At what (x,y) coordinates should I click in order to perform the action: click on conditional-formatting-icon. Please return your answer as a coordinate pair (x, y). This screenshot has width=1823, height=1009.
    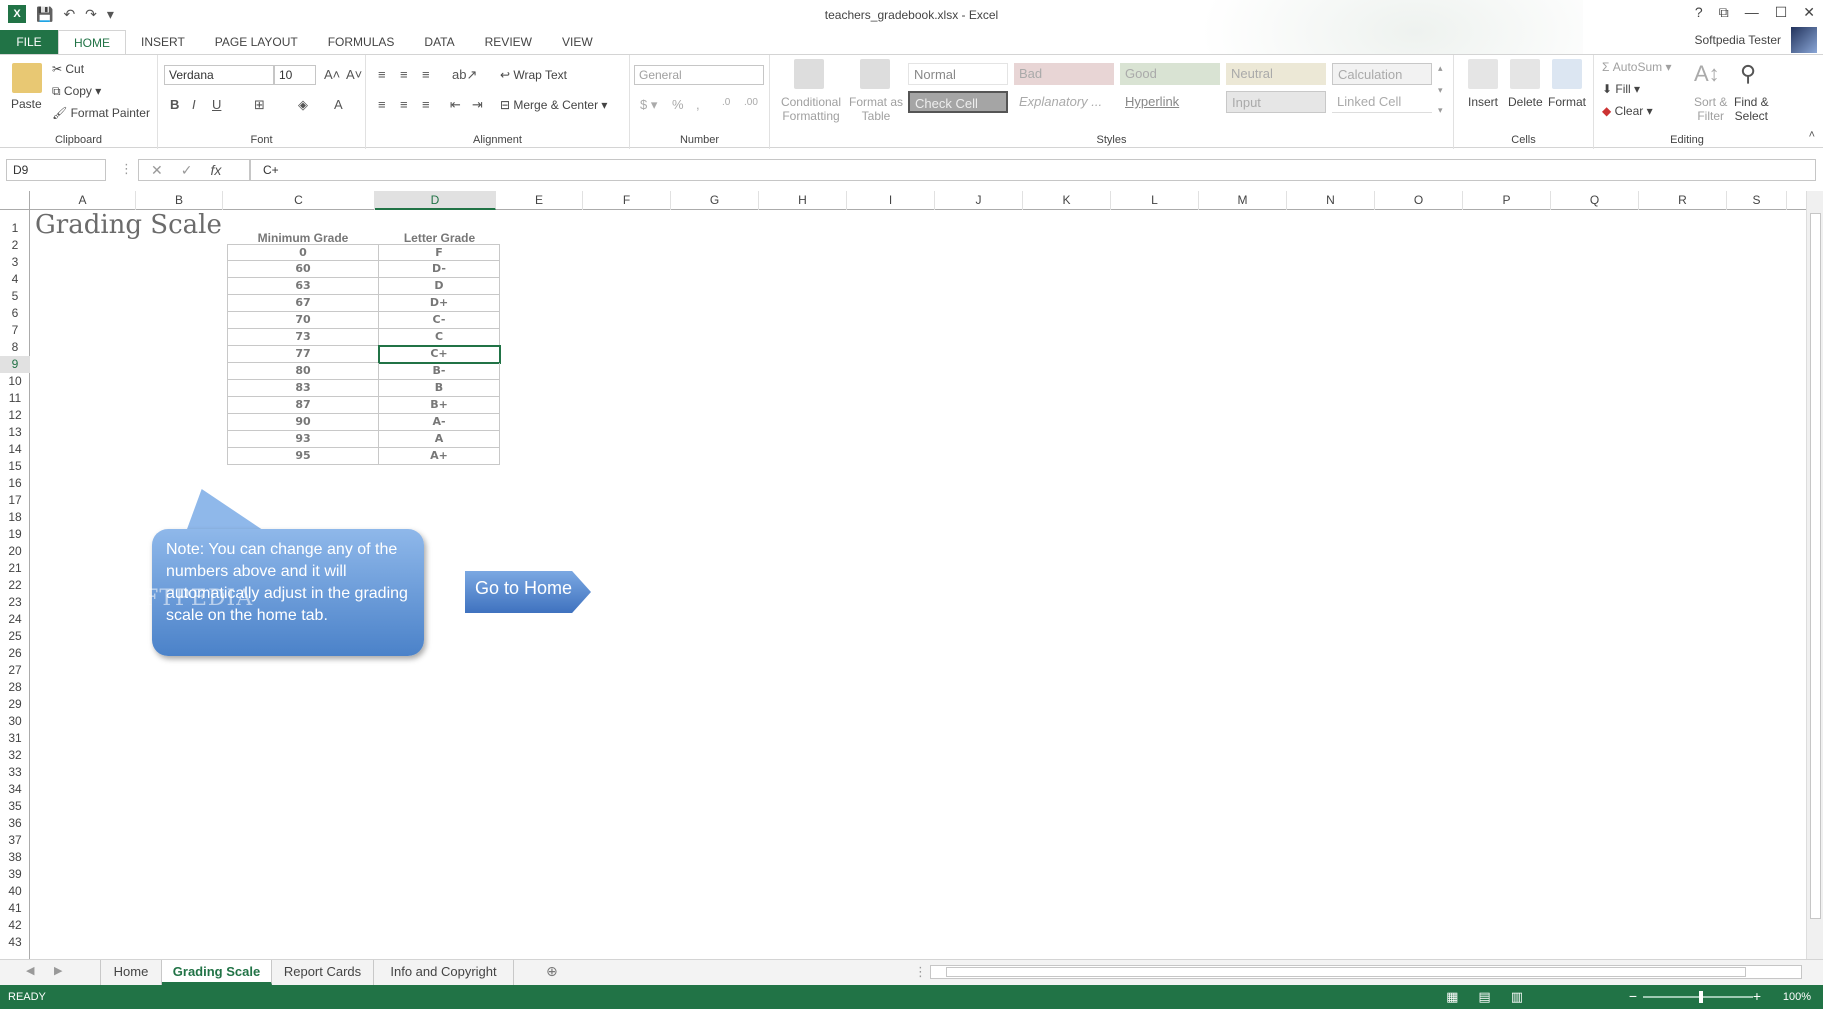
    Looking at the image, I should click on (809, 74).